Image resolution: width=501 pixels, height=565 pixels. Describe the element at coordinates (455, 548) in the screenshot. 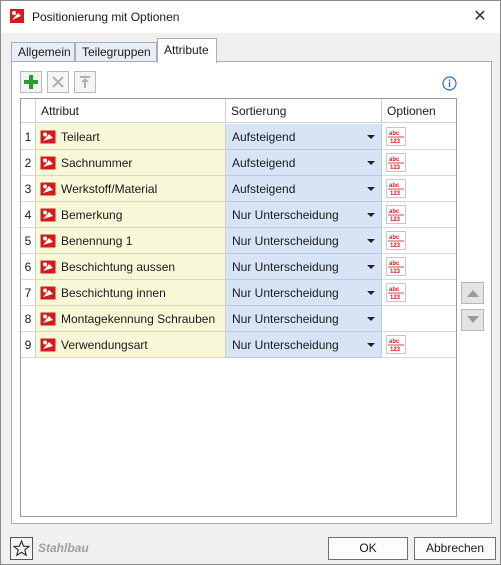

I see `cancel-button: Abbrechen` at that location.